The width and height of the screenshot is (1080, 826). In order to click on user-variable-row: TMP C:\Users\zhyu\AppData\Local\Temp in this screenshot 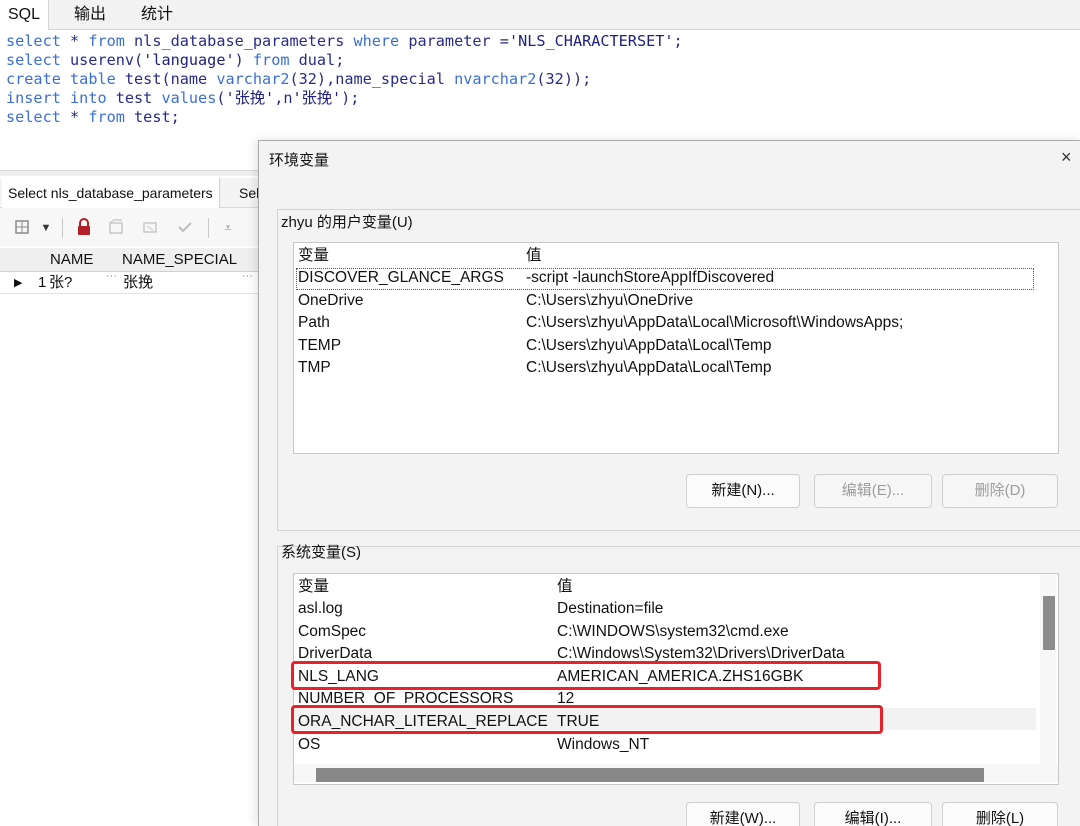, I will do `click(664, 368)`.